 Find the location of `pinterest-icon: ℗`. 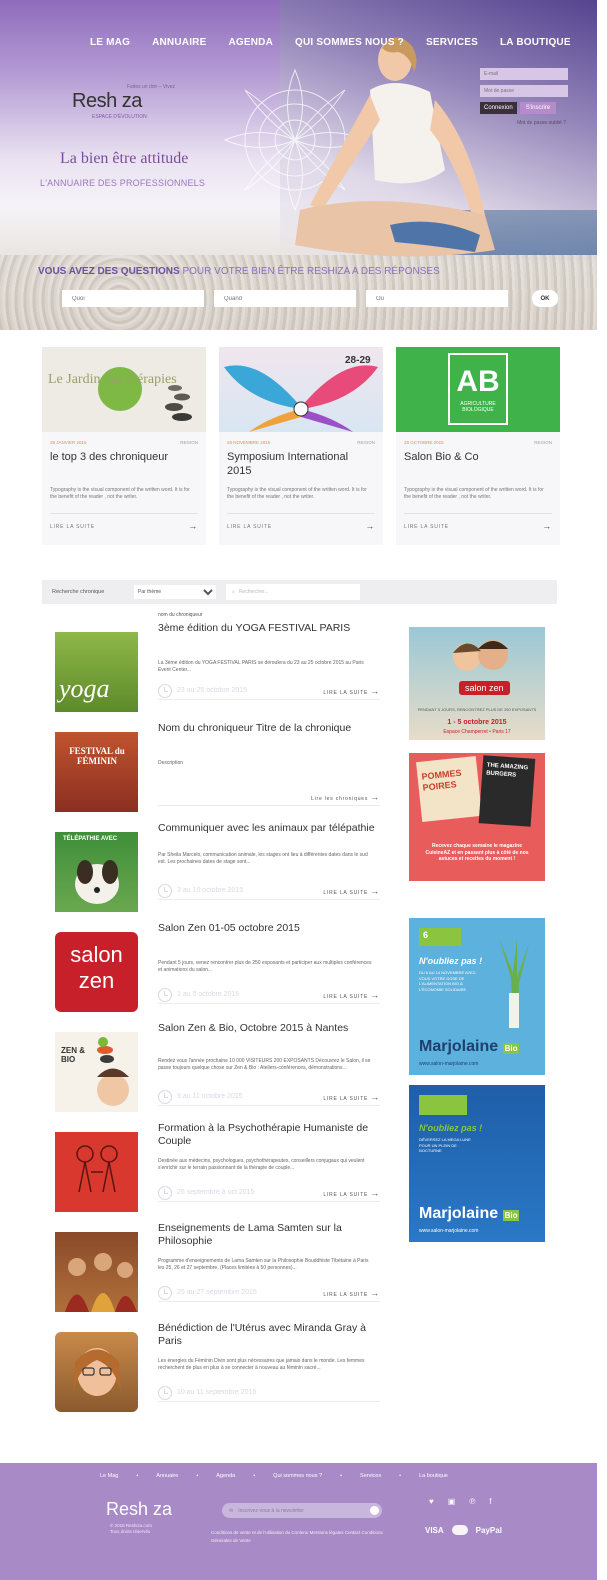

pinterest-icon: ℗ is located at coordinates (472, 1501).